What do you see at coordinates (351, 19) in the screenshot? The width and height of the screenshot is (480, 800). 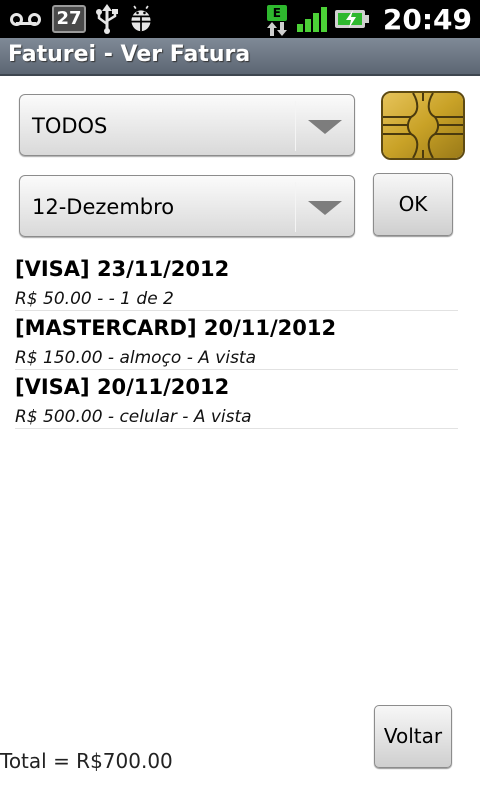 I see `battery-charging-icon` at bounding box center [351, 19].